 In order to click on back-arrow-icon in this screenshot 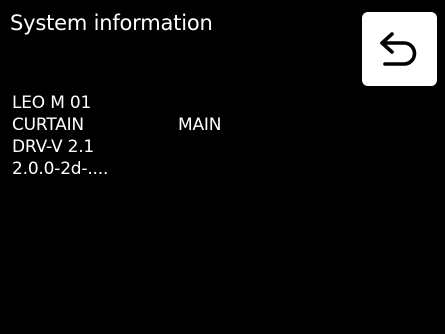, I will do `click(397, 49)`.